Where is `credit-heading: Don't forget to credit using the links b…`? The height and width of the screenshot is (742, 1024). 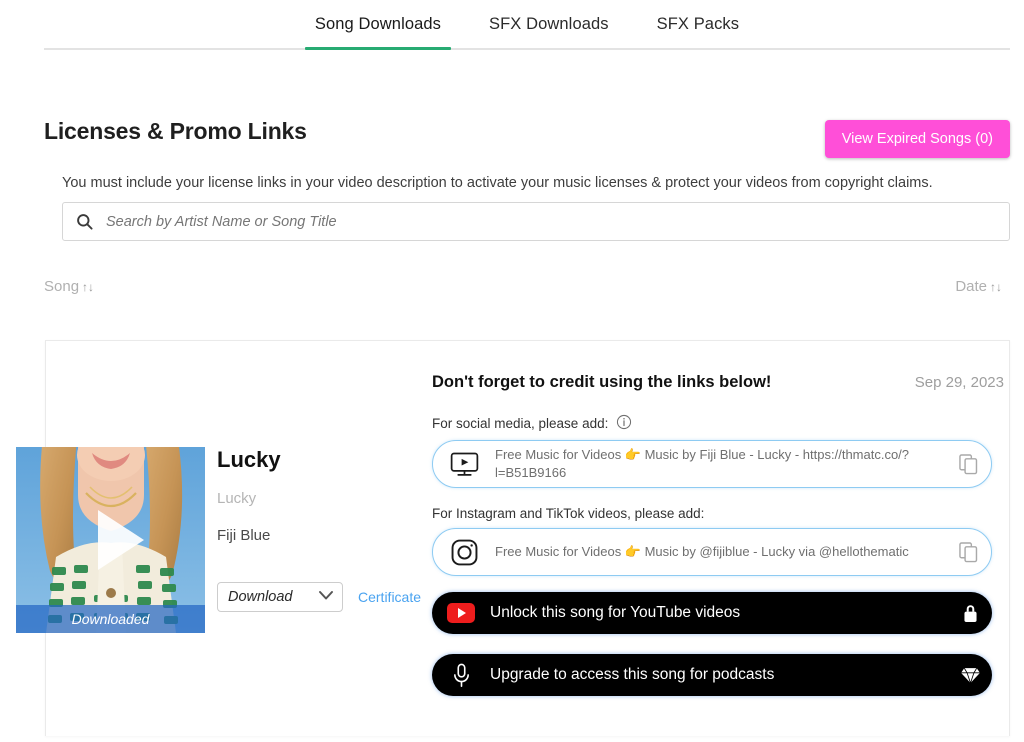
credit-heading: Don't forget to credit using the links b… is located at coordinates (602, 382).